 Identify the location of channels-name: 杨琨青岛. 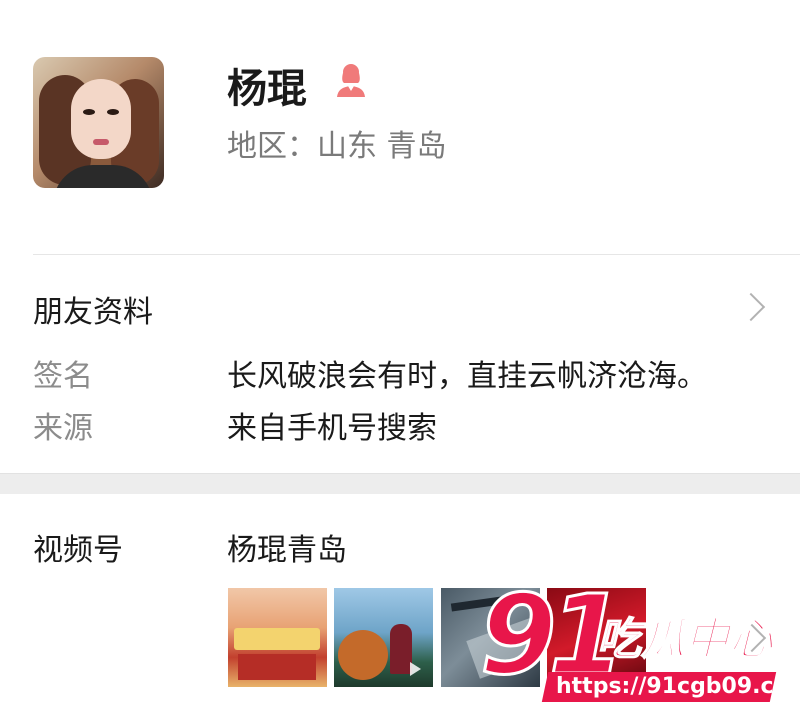
(287, 547).